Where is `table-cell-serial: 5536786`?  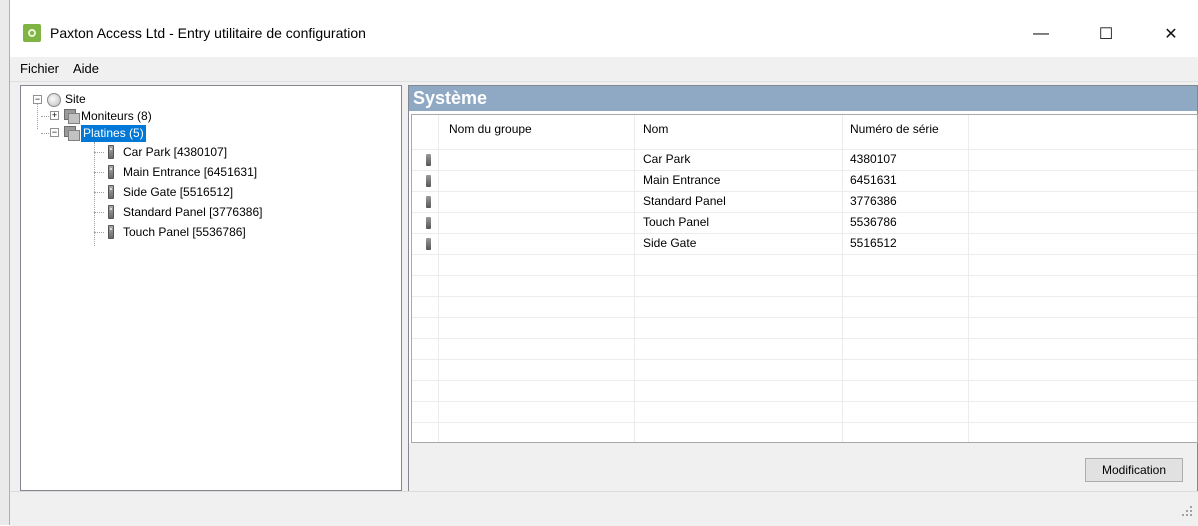
table-cell-serial: 5536786 is located at coordinates (873, 222).